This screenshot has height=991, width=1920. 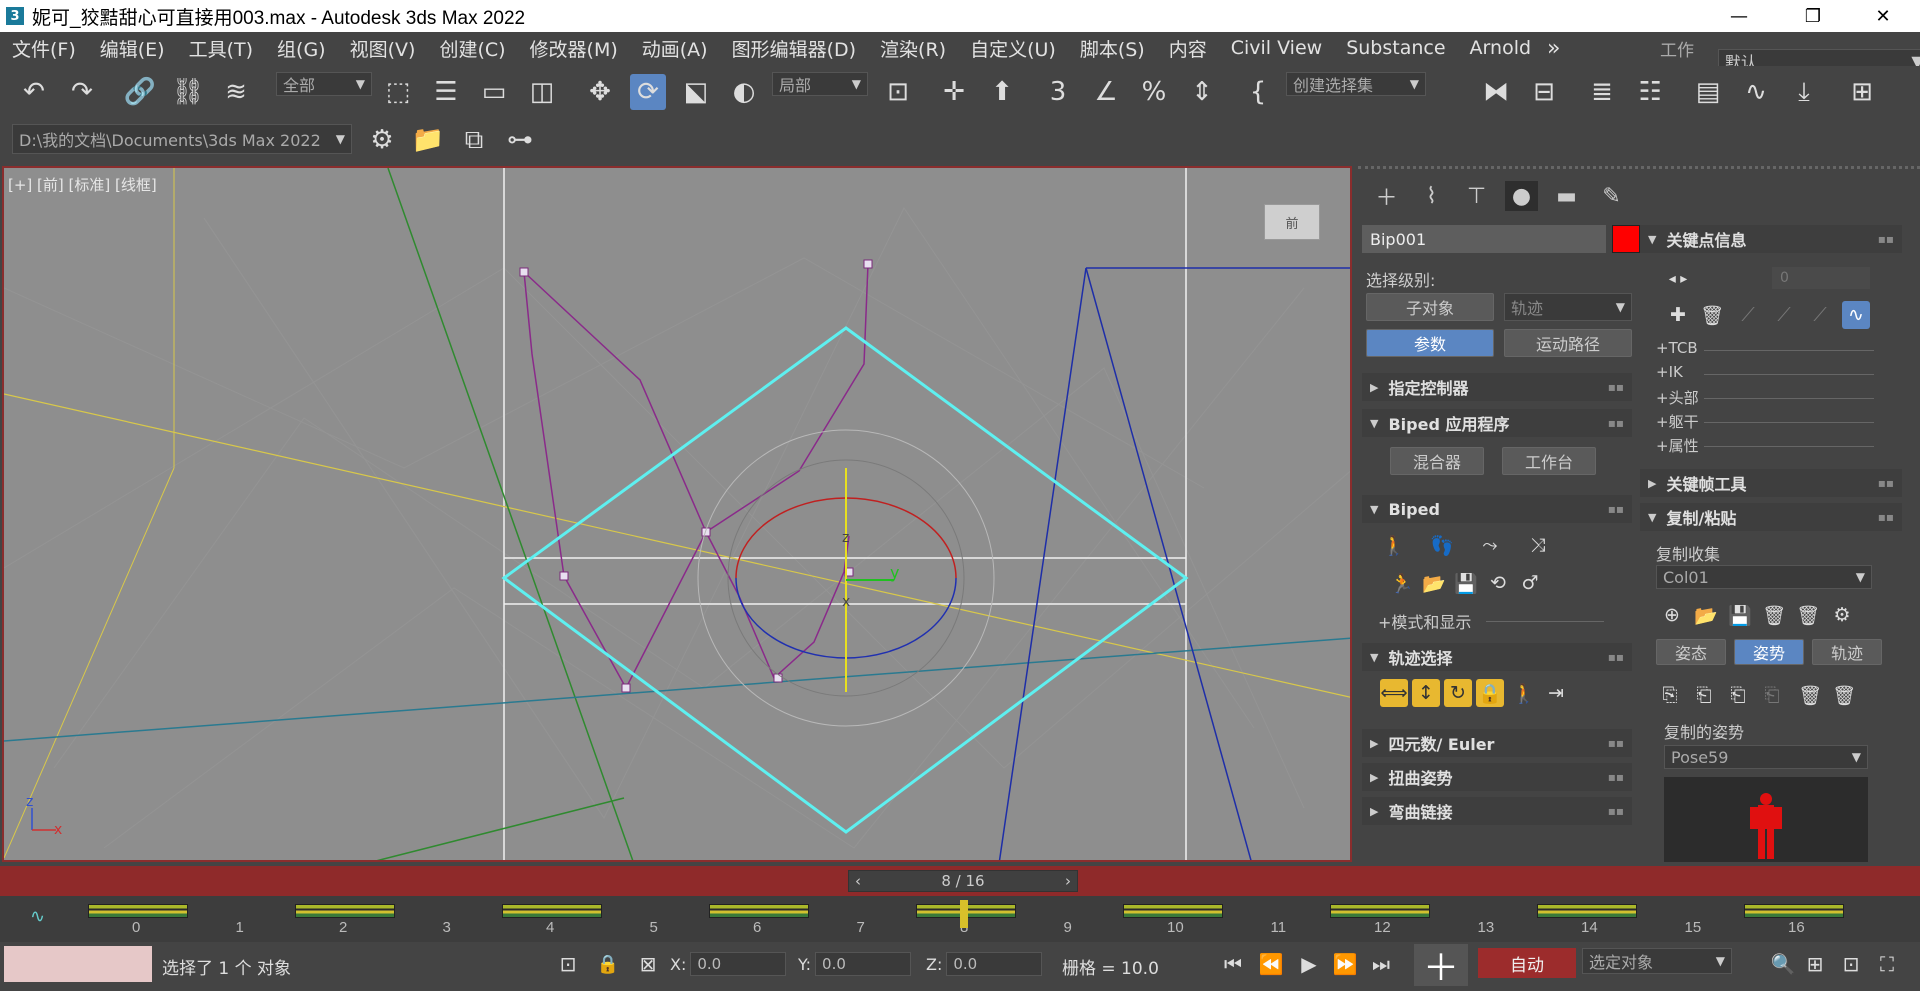 I want to click on key-info-head: +头部, so click(x=1677, y=397).